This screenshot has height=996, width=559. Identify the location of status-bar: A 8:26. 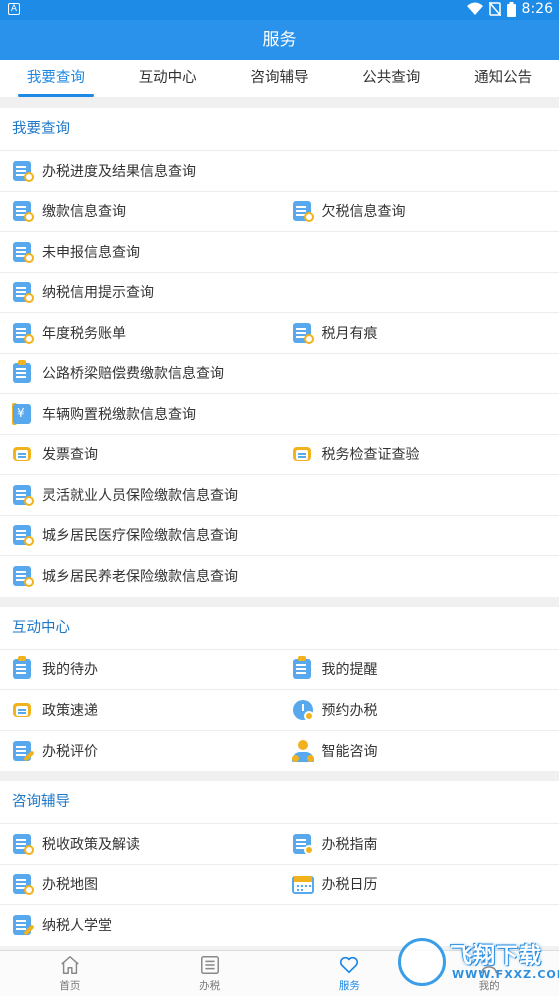
(279, 10).